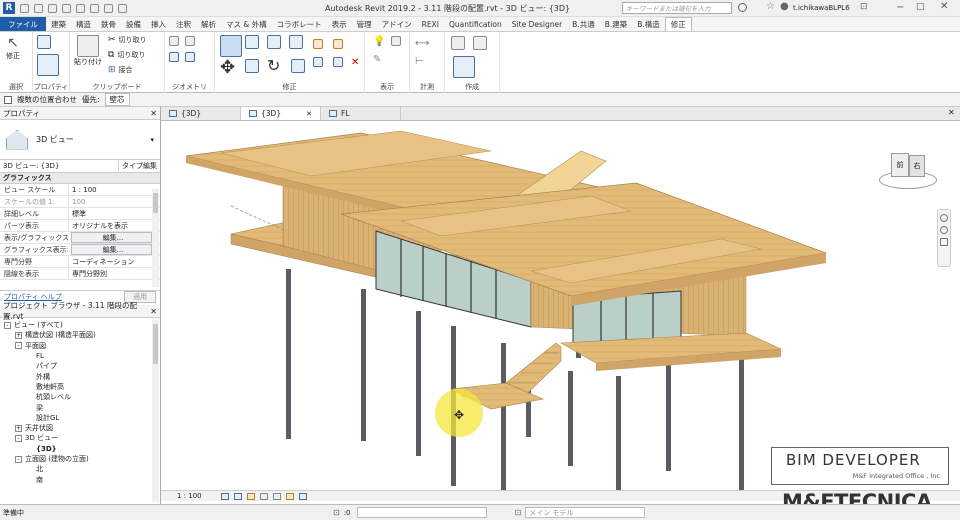 The image size is (960, 520). I want to click on create-parts-button, so click(458, 43).